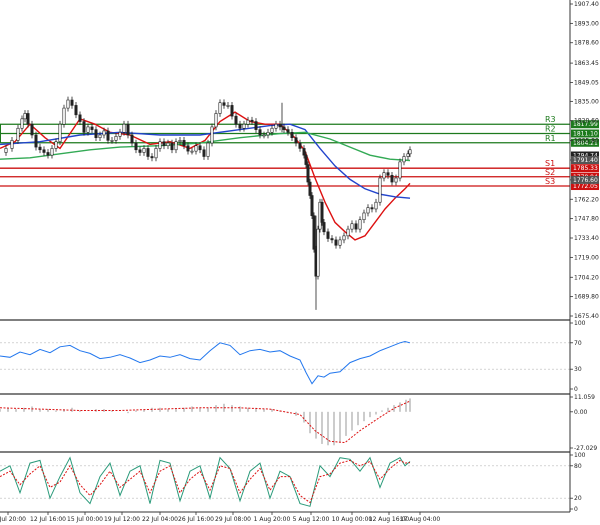  I want to click on y-tick-label: 1878.60, so click(586, 43).